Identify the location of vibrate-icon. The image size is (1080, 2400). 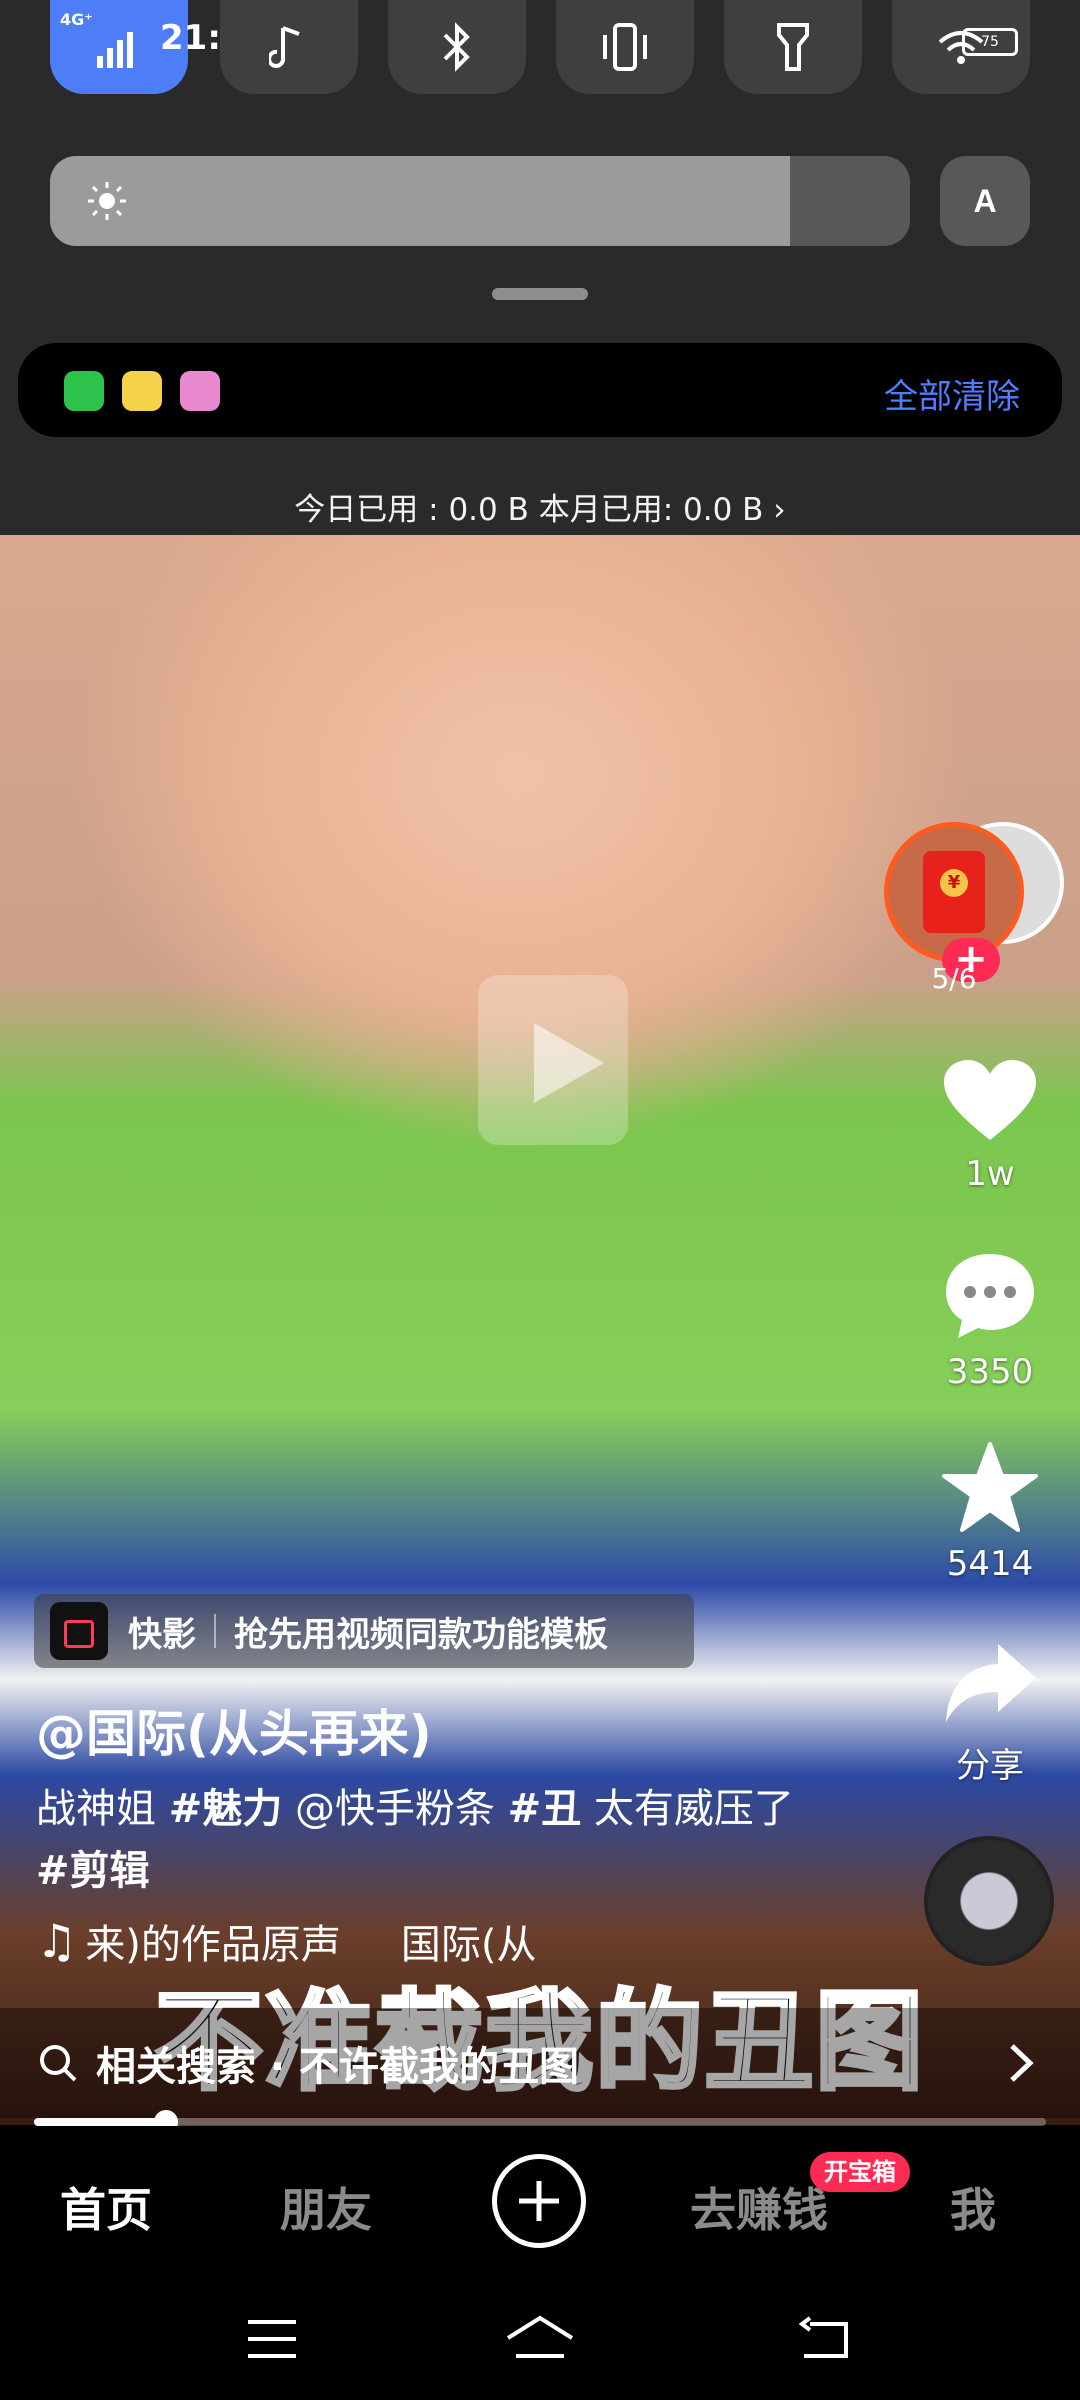
(625, 47).